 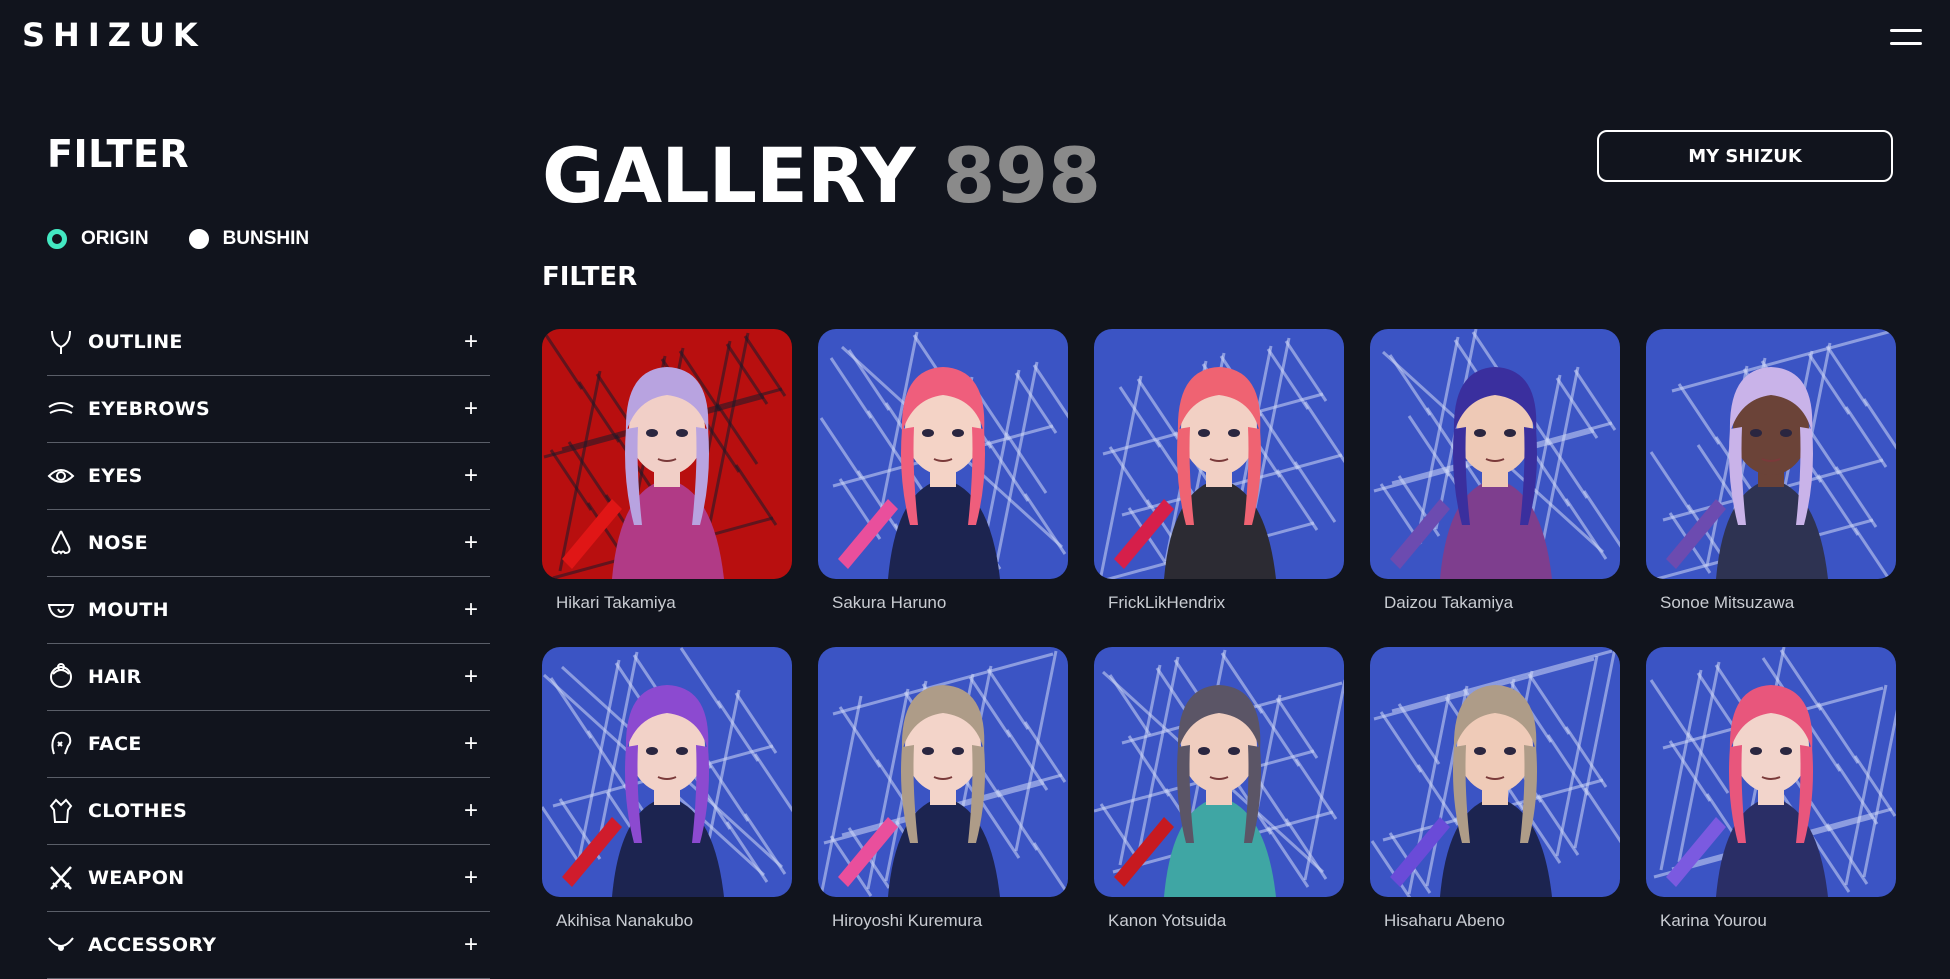 What do you see at coordinates (61, 744) in the screenshot?
I see `face-icon` at bounding box center [61, 744].